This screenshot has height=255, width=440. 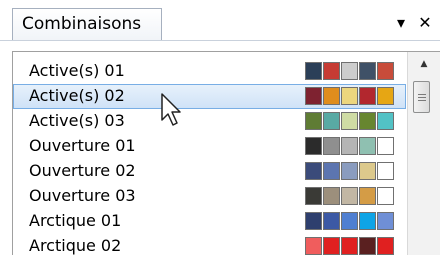 I want to click on list-item: Ouverture 03, so click(x=209, y=196).